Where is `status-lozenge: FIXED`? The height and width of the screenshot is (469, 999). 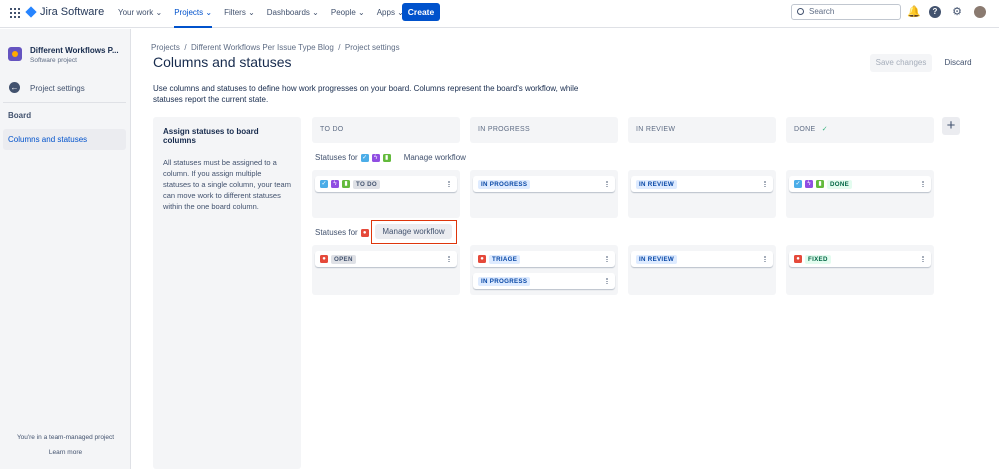 status-lozenge: FIXED is located at coordinates (818, 259).